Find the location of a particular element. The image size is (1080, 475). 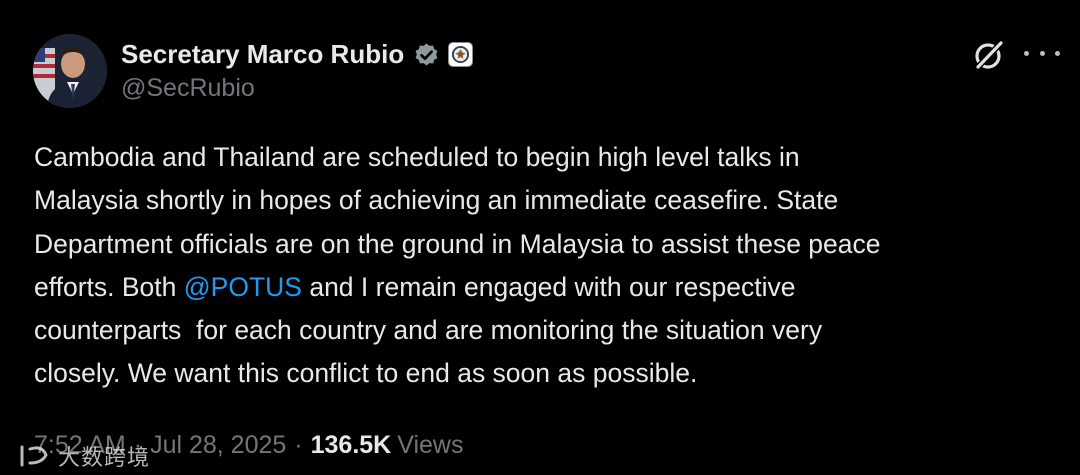

author-handle: @SecRubio is located at coordinates (188, 88).